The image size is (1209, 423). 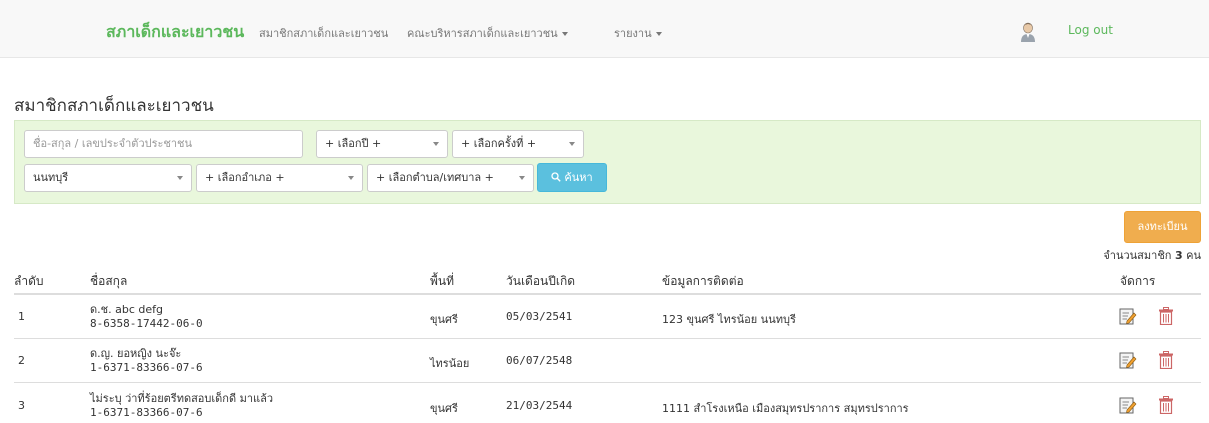 I want to click on search-button-label: ค้นหา, so click(x=578, y=177).